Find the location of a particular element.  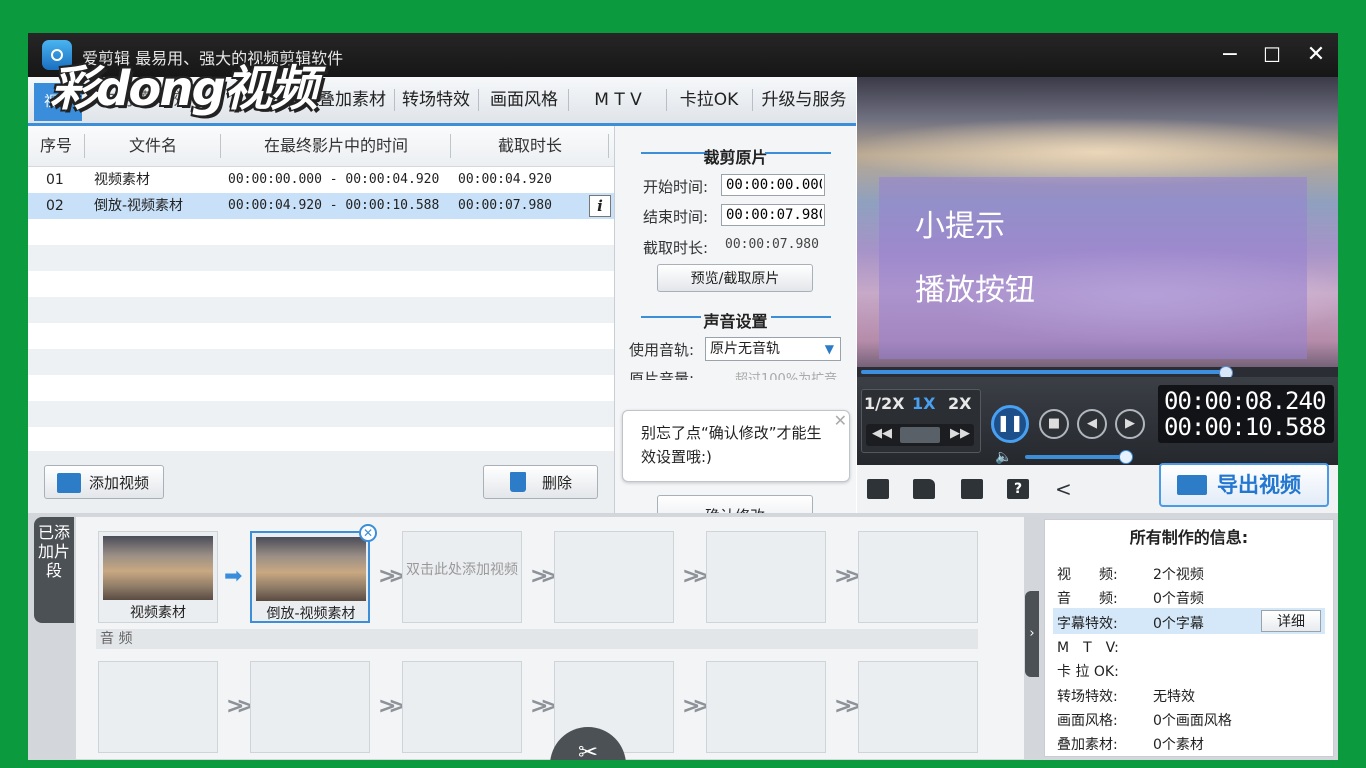

tooltip-text: 别忘了点“确认修改”才能生效设置哦:) is located at coordinates (731, 445).